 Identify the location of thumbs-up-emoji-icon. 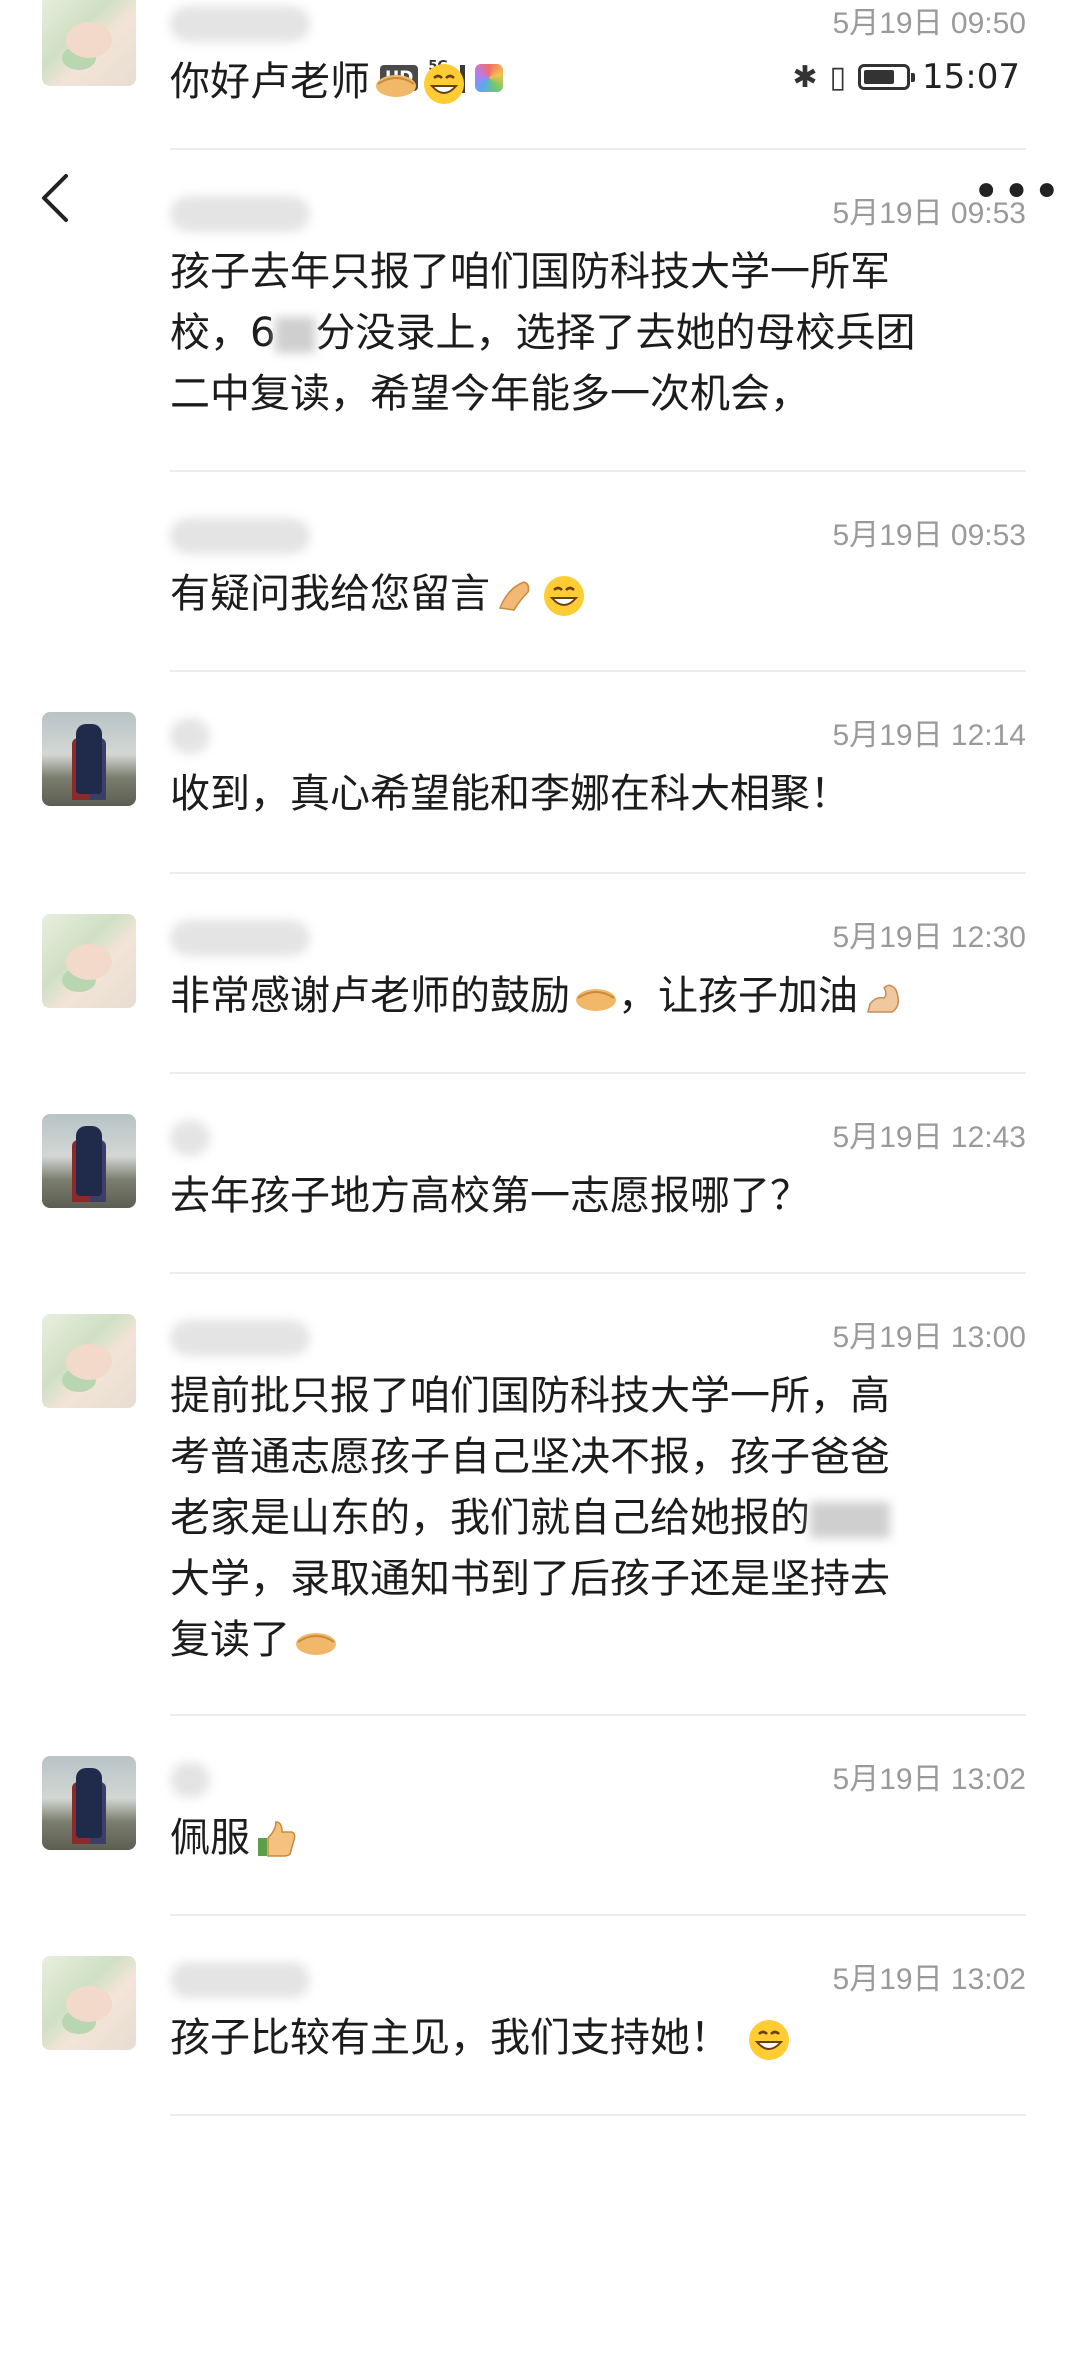
(277, 1839).